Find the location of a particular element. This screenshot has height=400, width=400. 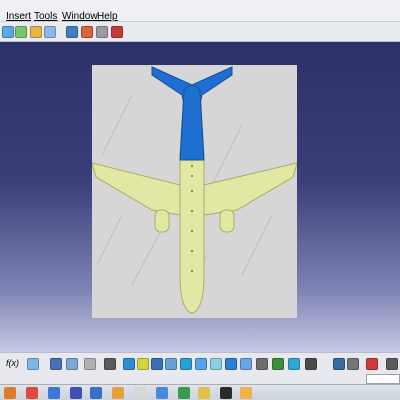

folder-icon is located at coordinates (76, 393).